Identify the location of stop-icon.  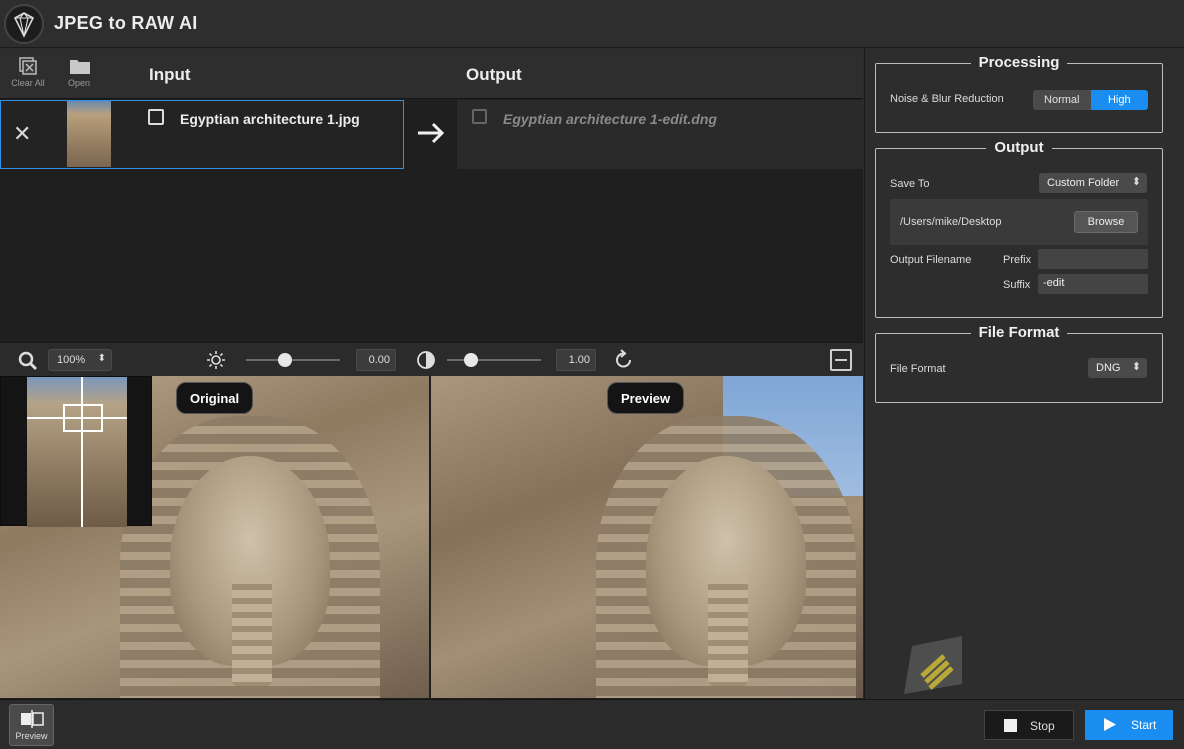
(1010, 725).